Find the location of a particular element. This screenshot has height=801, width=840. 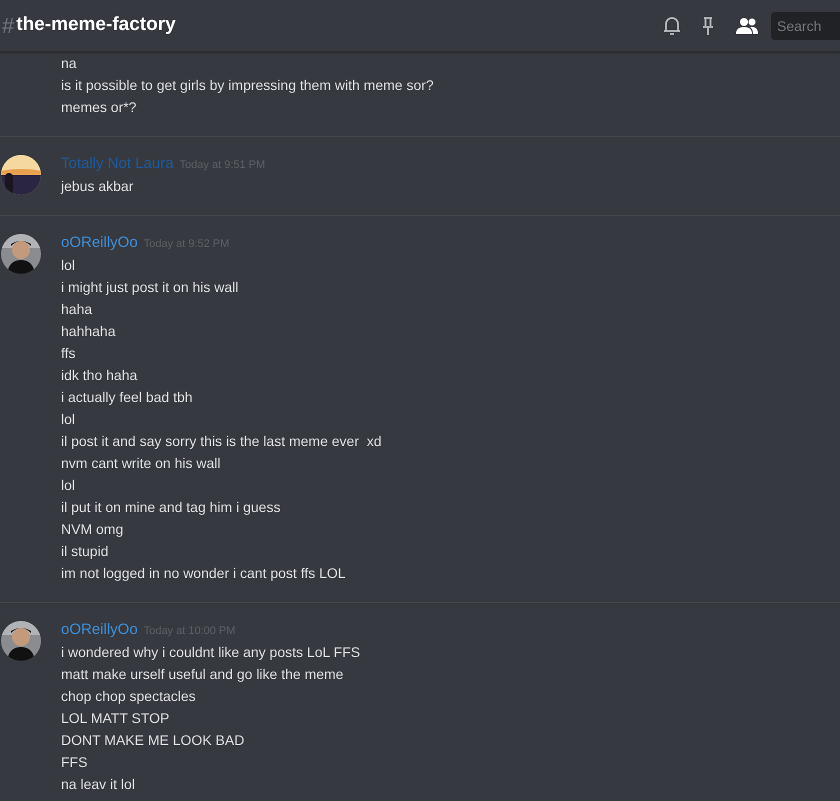

message-text: na leav it lol is located at coordinates (98, 784).